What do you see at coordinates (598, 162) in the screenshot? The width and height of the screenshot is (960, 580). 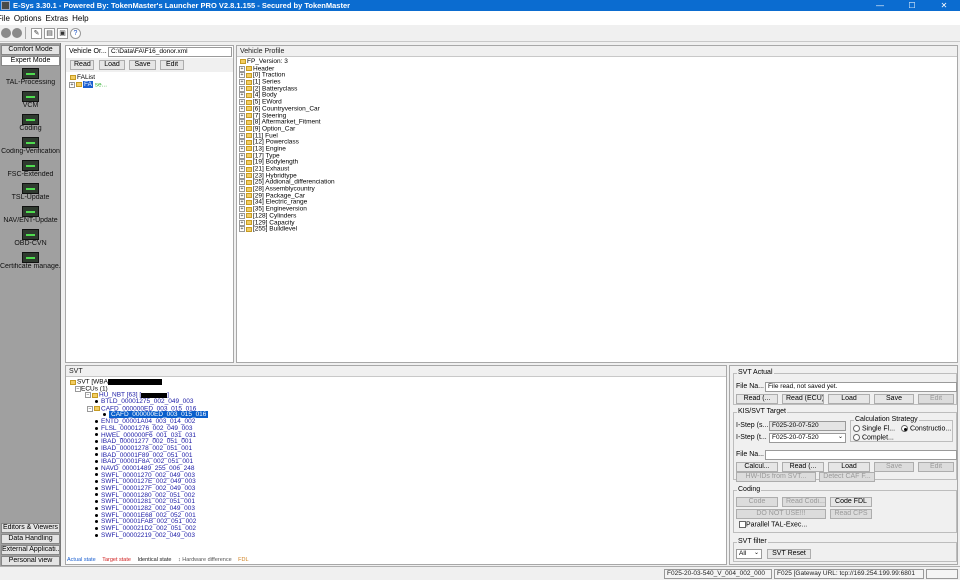 I see `vehicle-profile-item: + [19] Bodylength` at bounding box center [598, 162].